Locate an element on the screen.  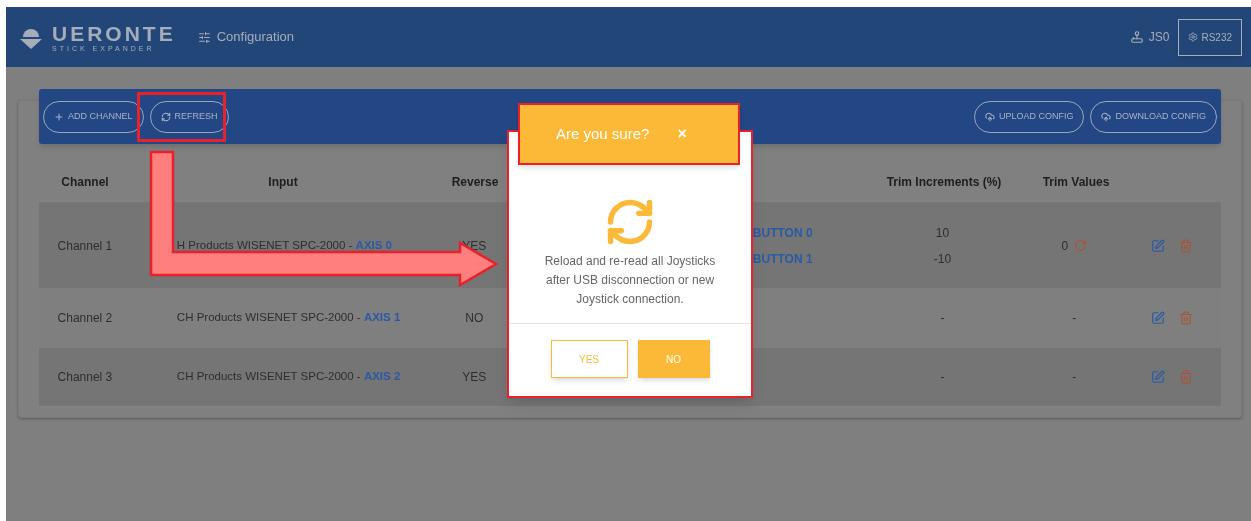
dialog-title: Are you sure? is located at coordinates (603, 133).